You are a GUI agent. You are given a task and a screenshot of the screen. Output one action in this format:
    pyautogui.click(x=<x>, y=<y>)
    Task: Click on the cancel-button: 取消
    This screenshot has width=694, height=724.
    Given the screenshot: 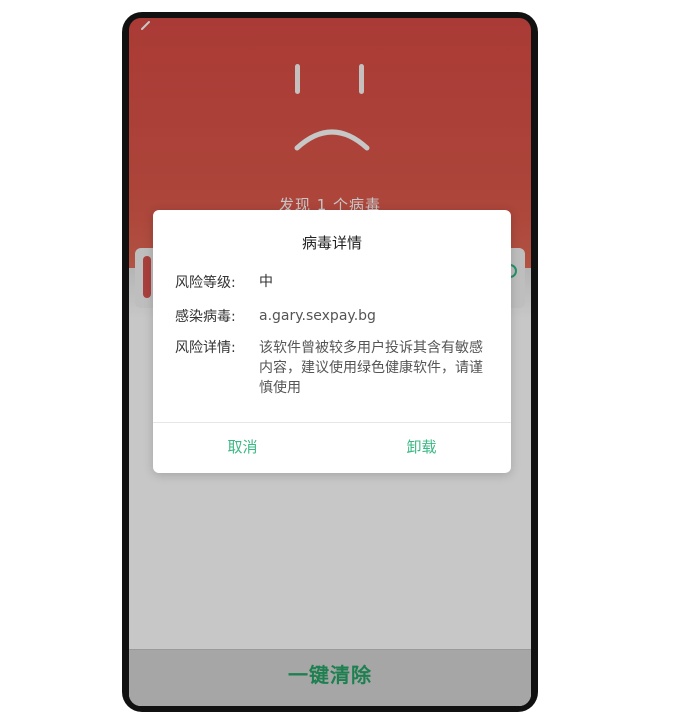 What is the action you would take?
    pyautogui.click(x=242, y=447)
    